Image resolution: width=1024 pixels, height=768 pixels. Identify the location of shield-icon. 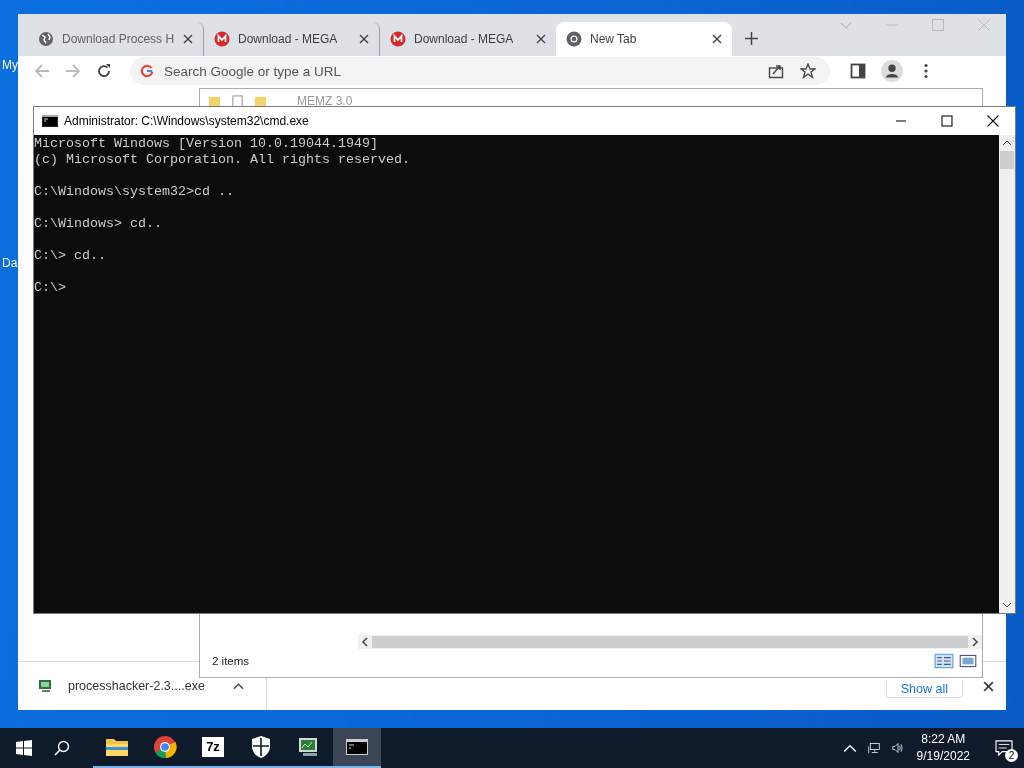
(261, 747).